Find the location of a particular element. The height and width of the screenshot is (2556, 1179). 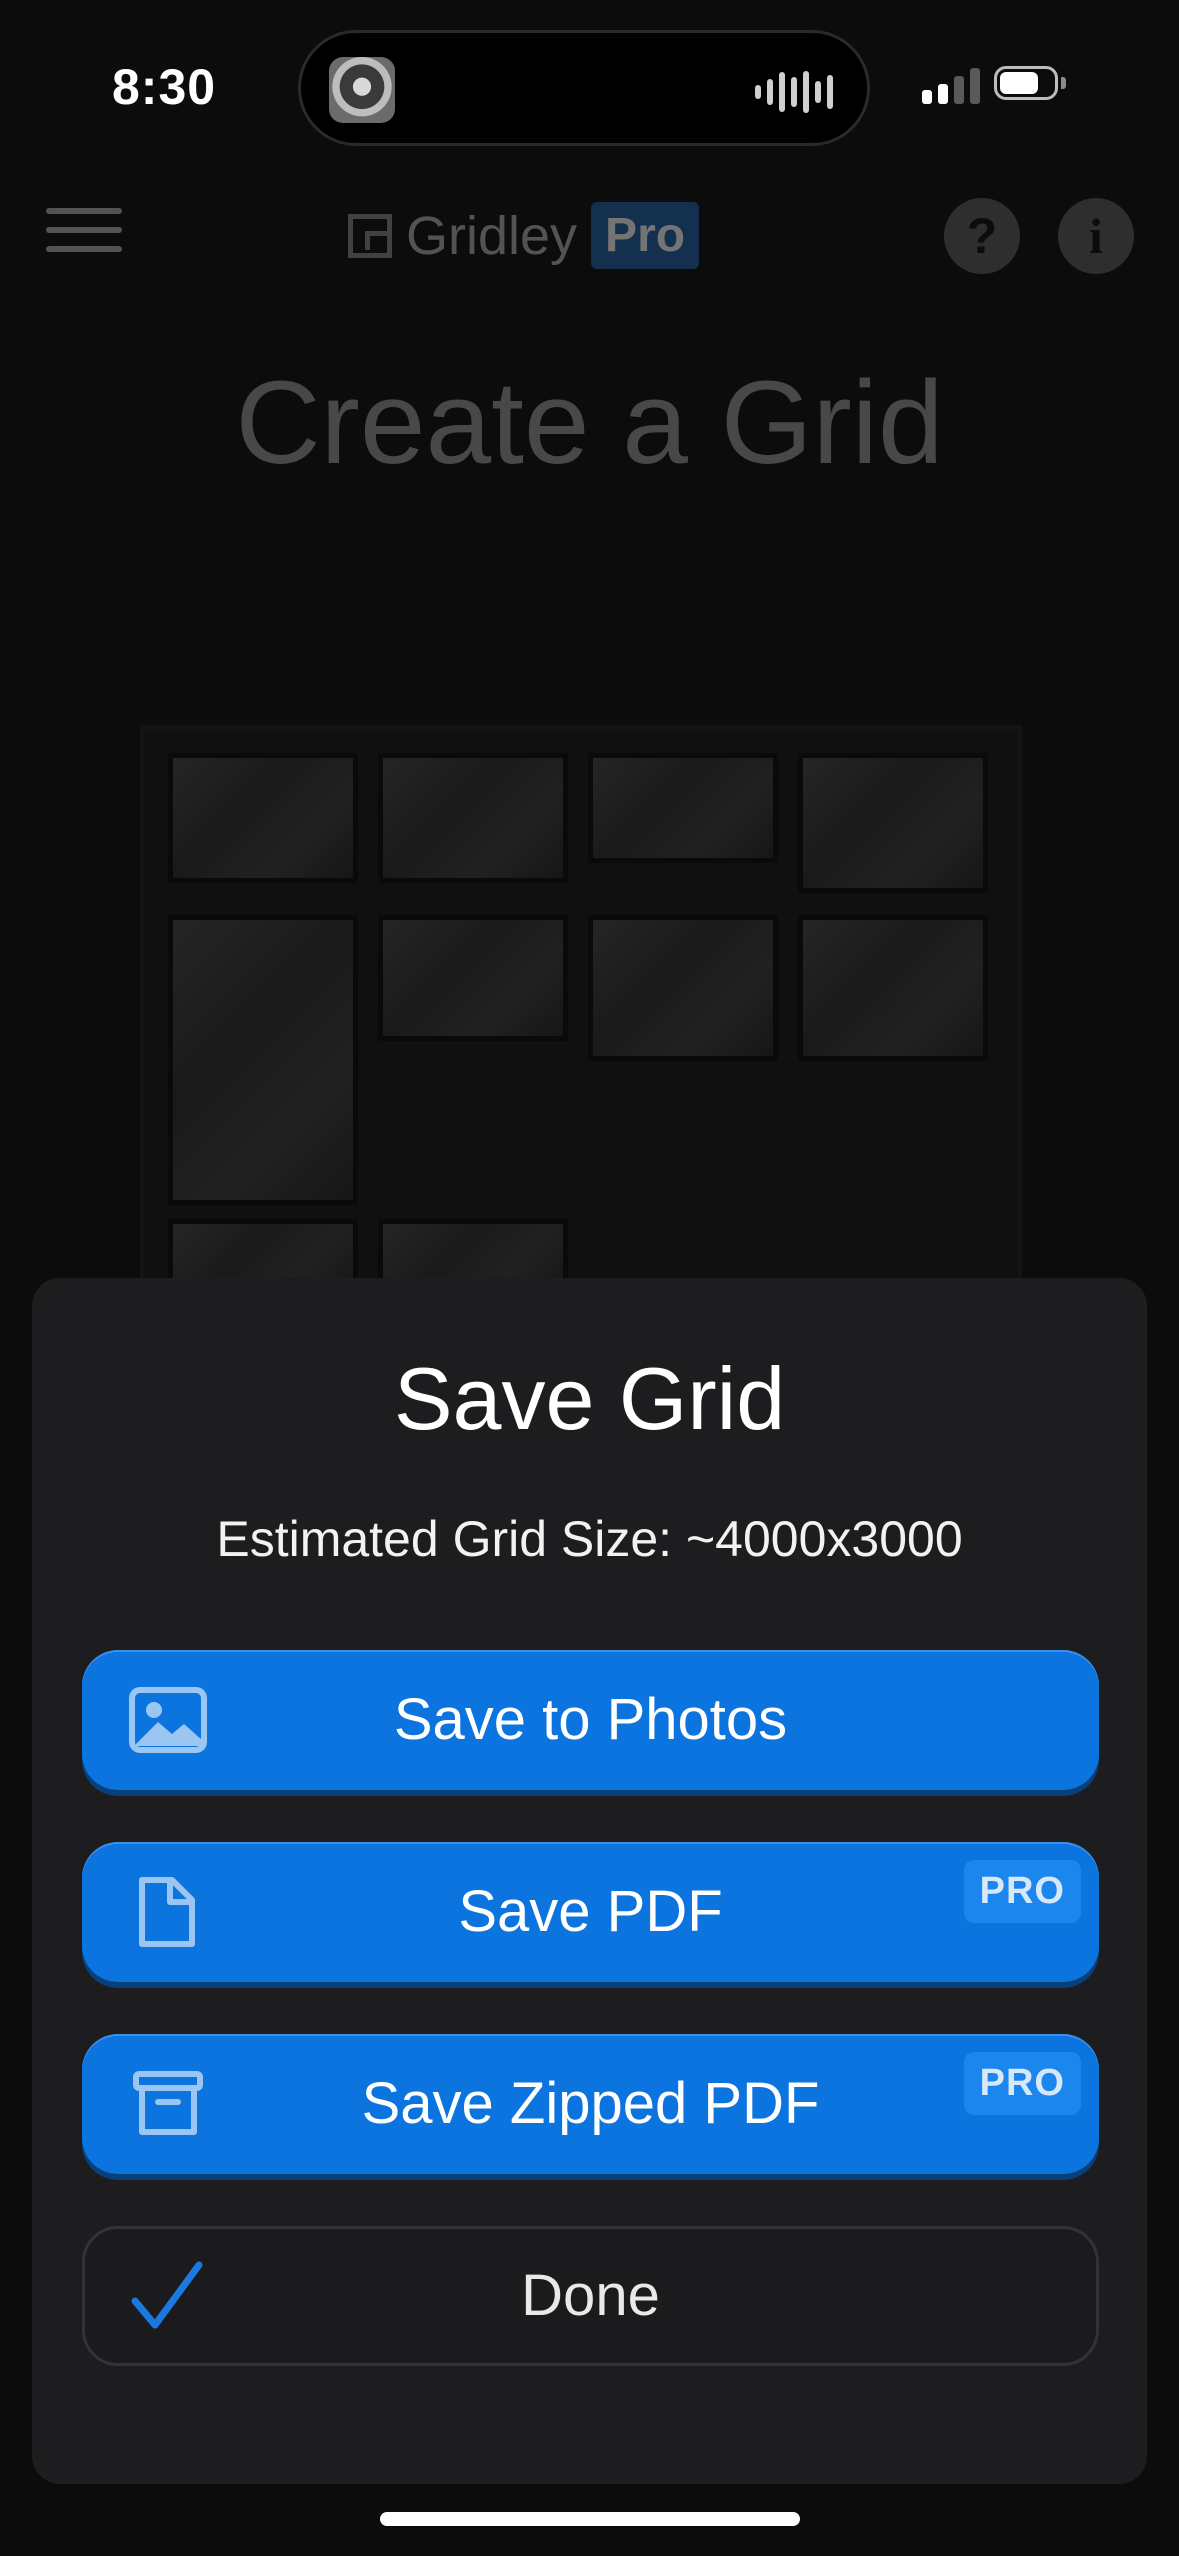

done-button: Done is located at coordinates (590, 2296).